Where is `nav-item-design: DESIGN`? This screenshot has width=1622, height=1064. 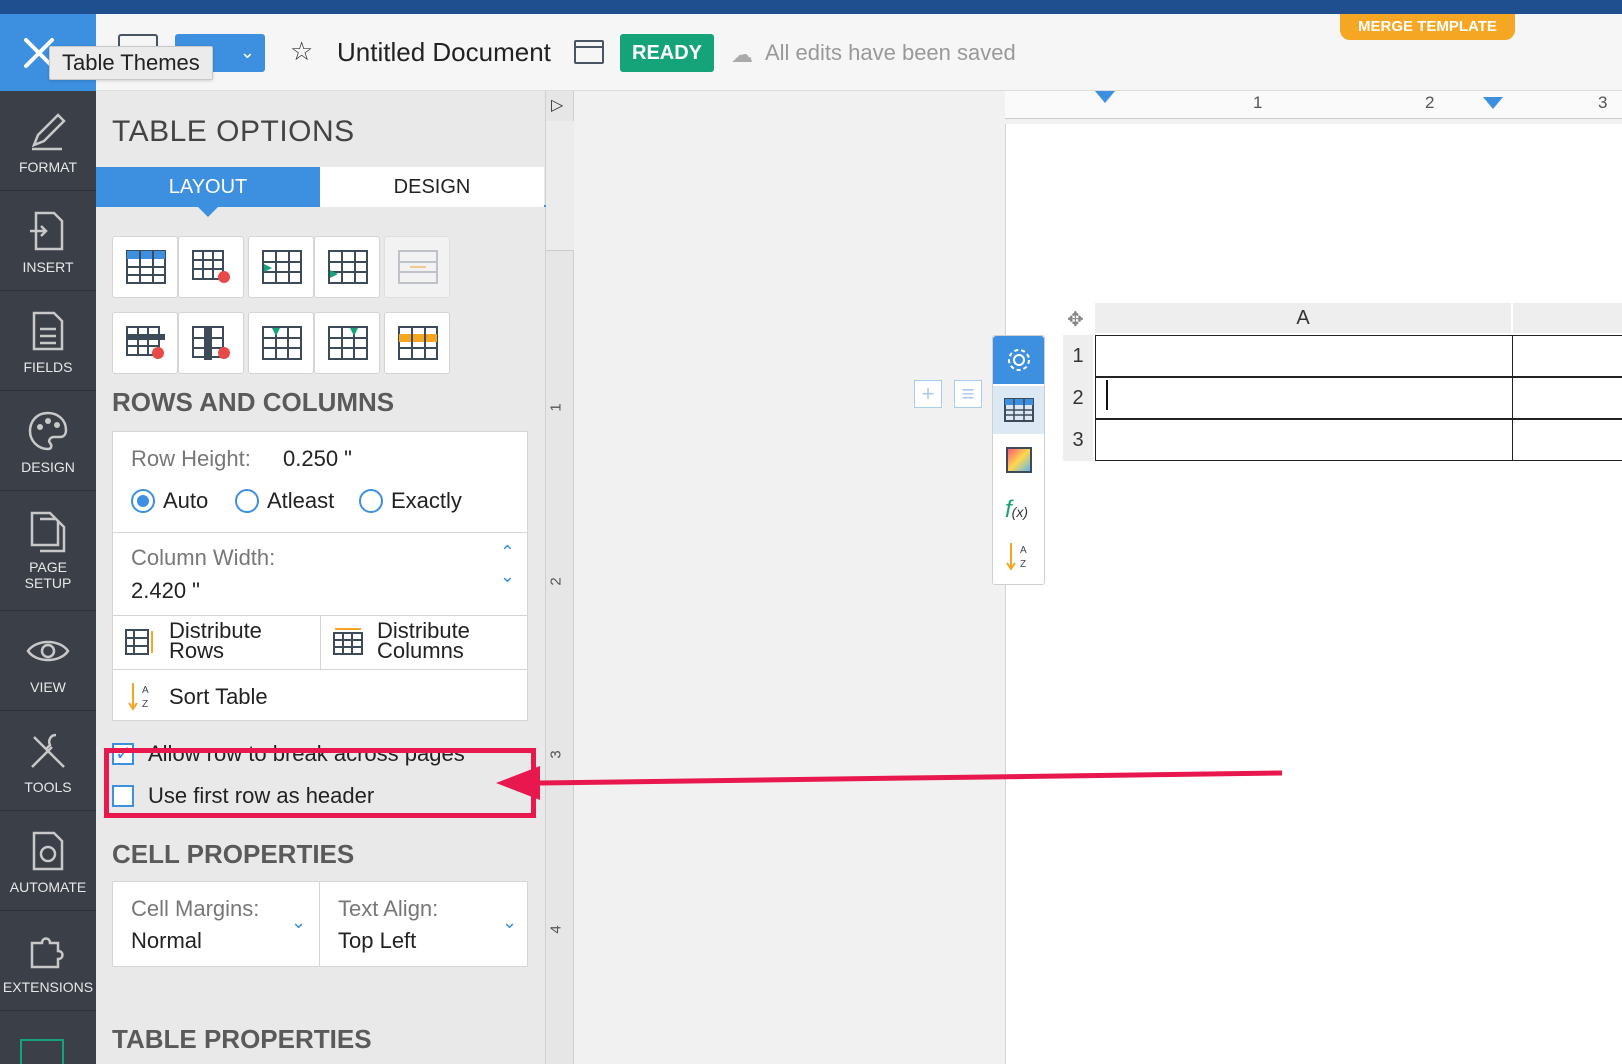
nav-item-design: DESIGN is located at coordinates (48, 441).